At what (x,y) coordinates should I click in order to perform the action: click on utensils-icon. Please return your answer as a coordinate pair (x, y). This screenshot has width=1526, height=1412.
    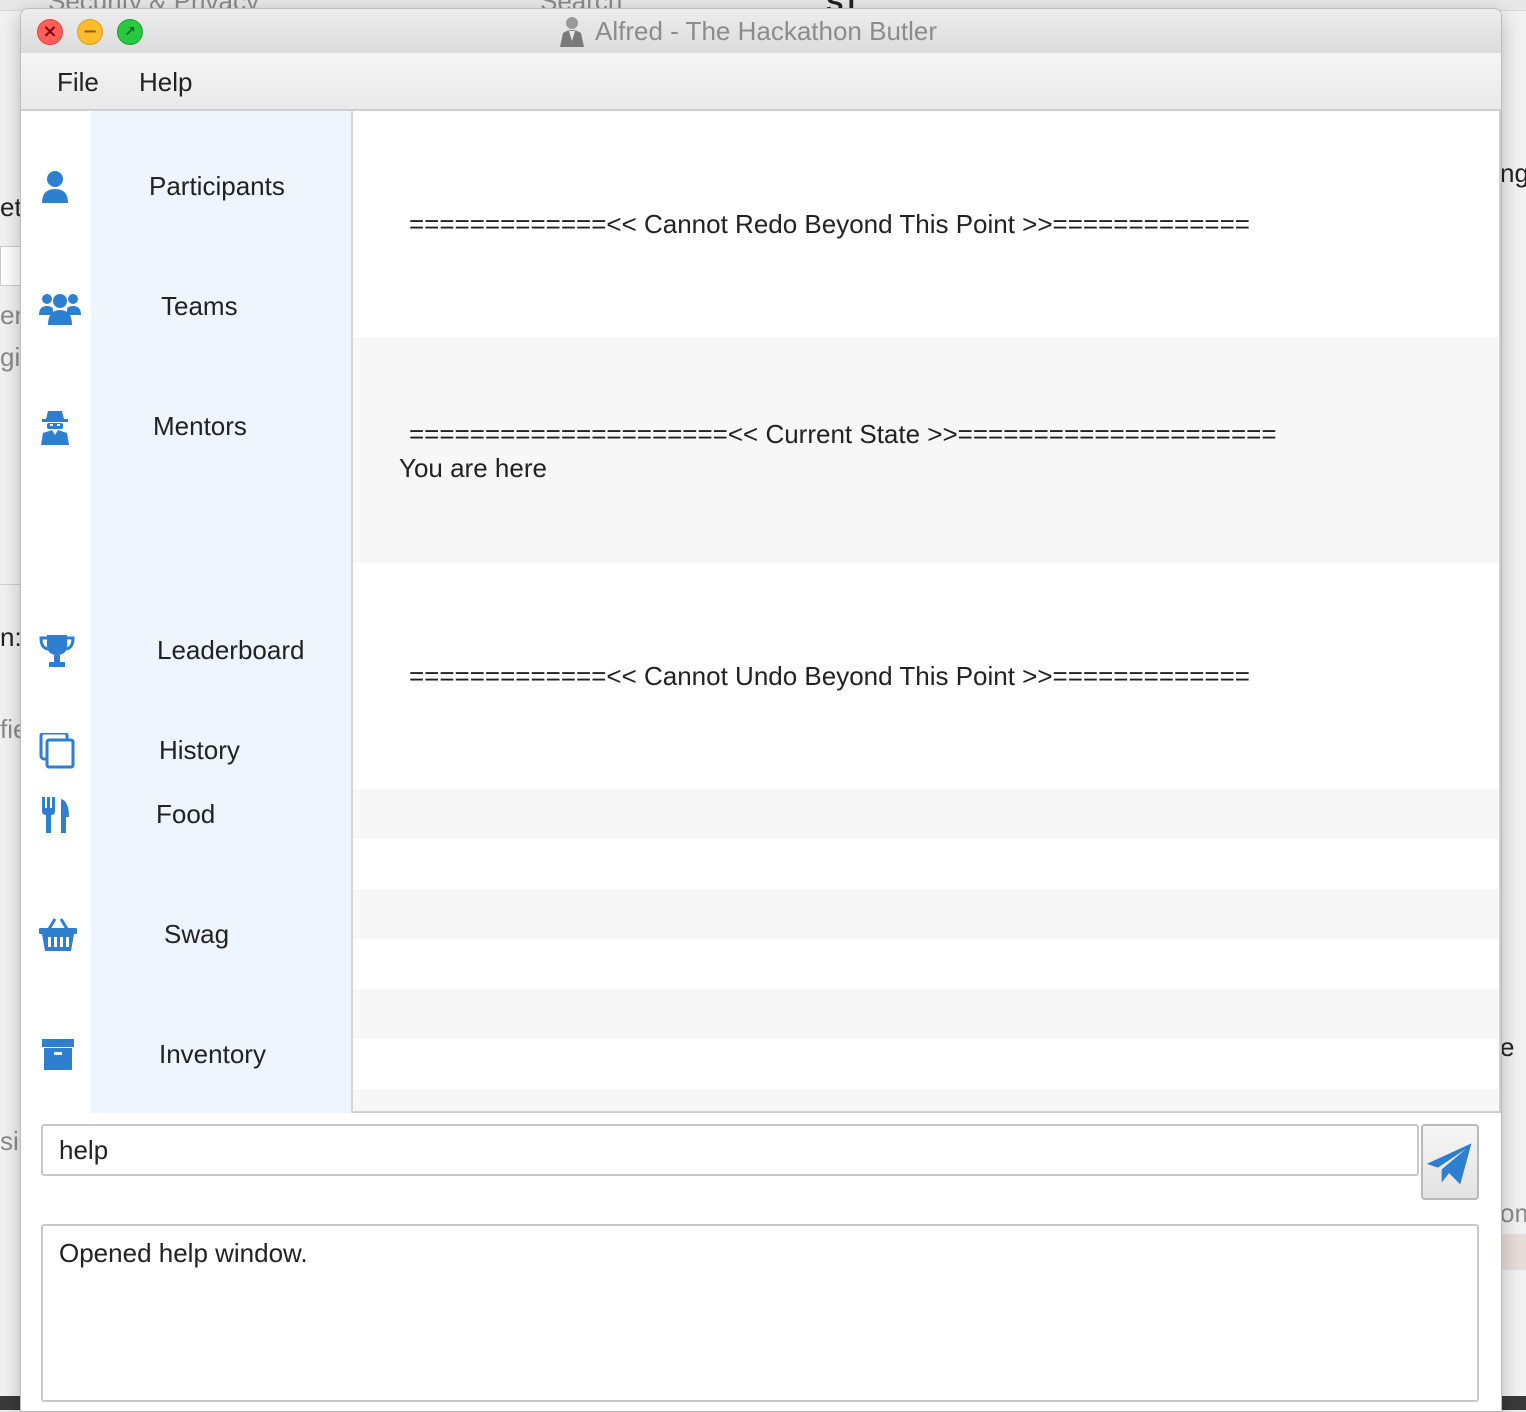
    Looking at the image, I should click on (55, 815).